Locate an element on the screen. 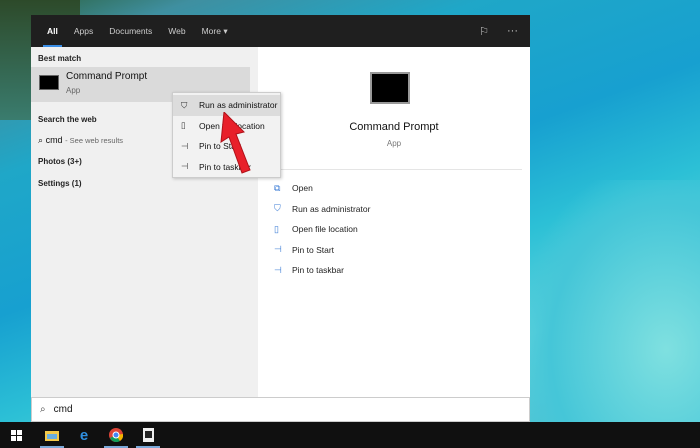  action-label: Pin to taskbar is located at coordinates (318, 270).